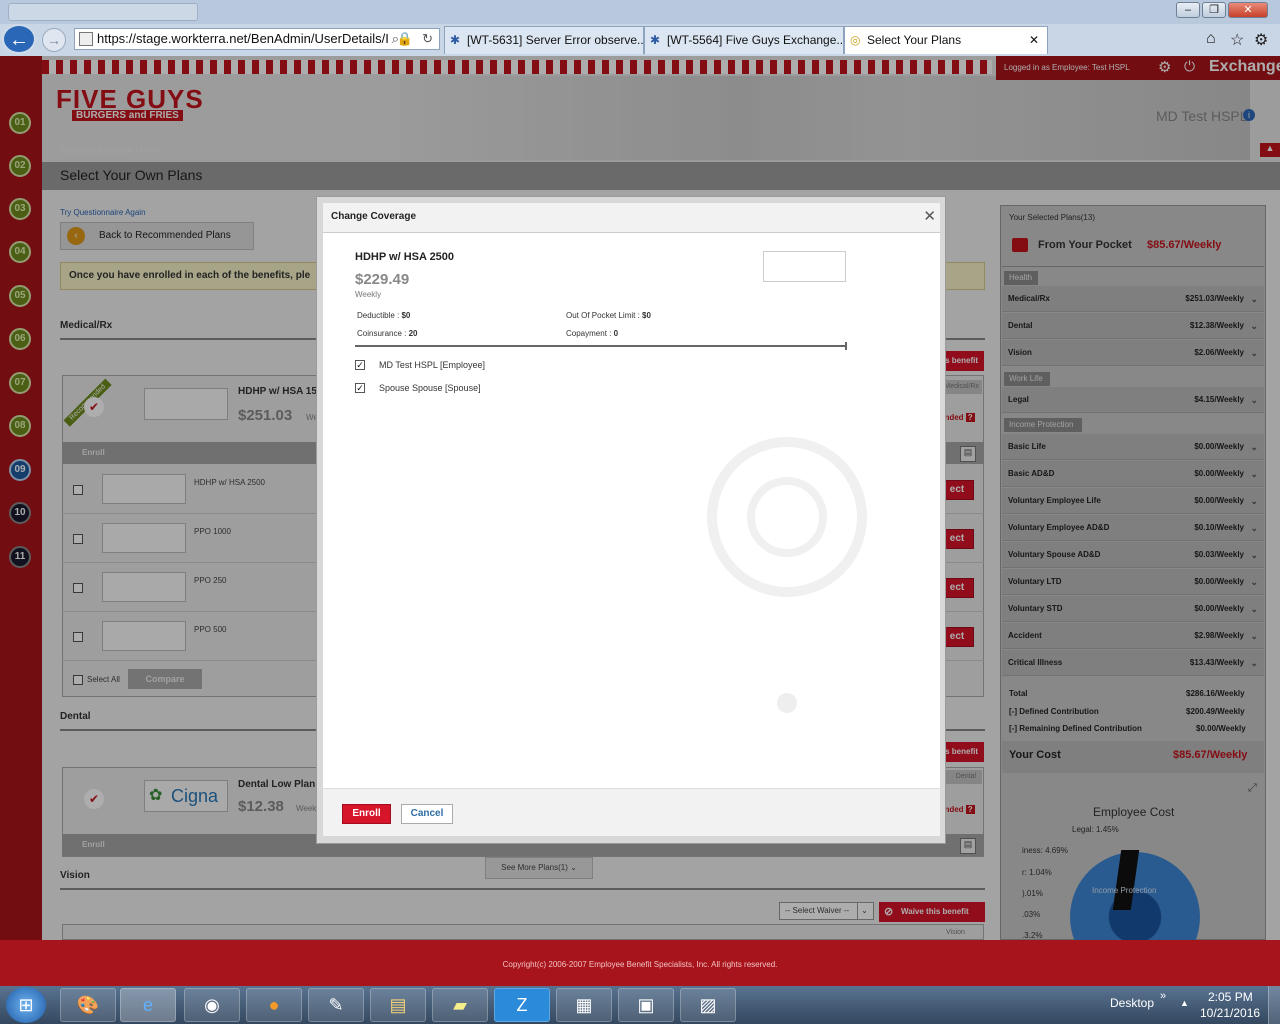  Describe the element at coordinates (430, 388) in the screenshot. I see `member-name: Spouse Spouse [Spouse]` at that location.